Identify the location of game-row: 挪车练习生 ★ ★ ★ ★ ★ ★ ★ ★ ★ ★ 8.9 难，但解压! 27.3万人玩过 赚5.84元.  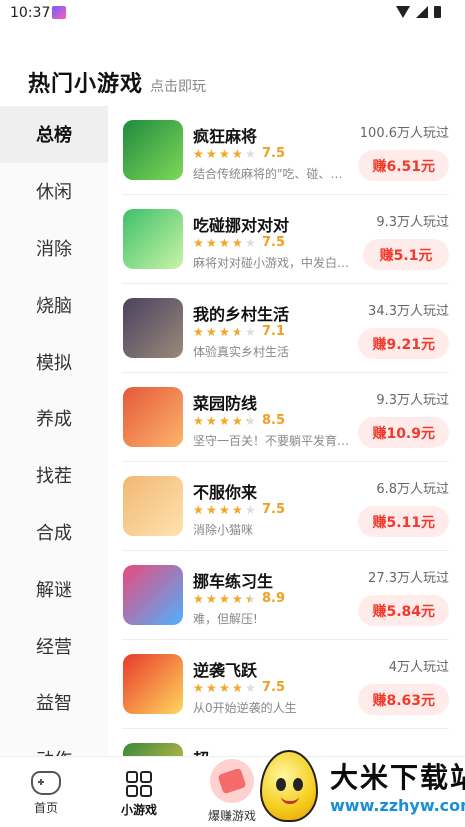
(285, 595).